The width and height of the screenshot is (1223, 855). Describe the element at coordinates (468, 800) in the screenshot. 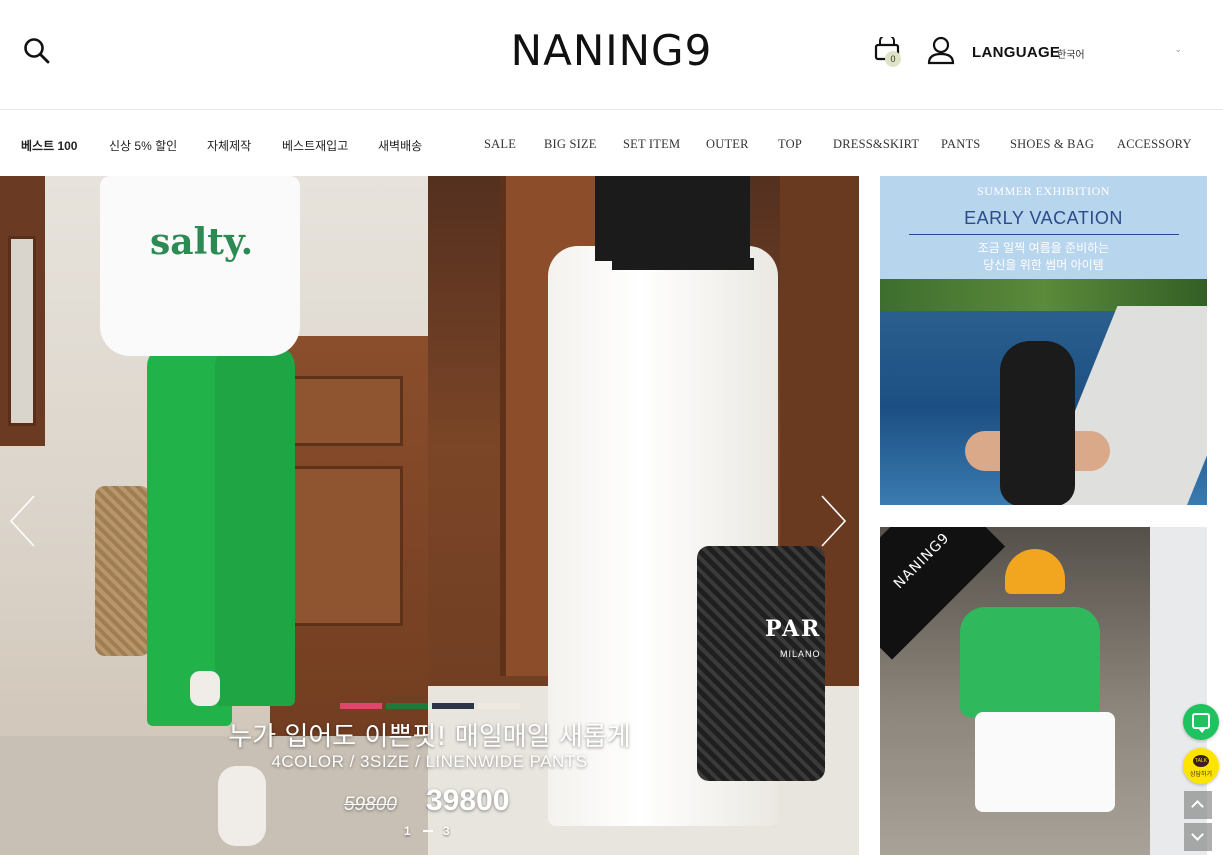

I see `price-sale: 39800` at that location.